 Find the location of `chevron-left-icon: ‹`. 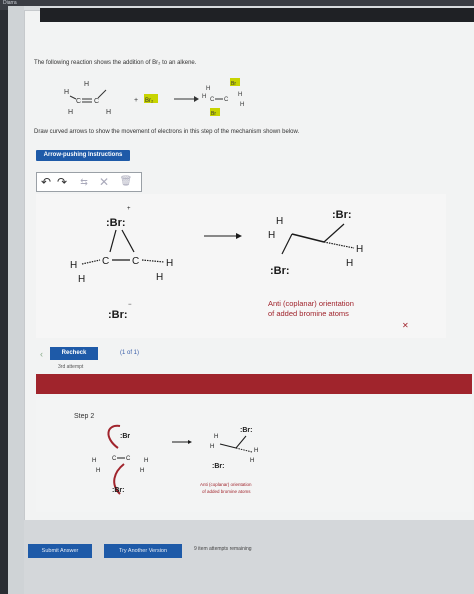

chevron-left-icon: ‹ is located at coordinates (41, 354).